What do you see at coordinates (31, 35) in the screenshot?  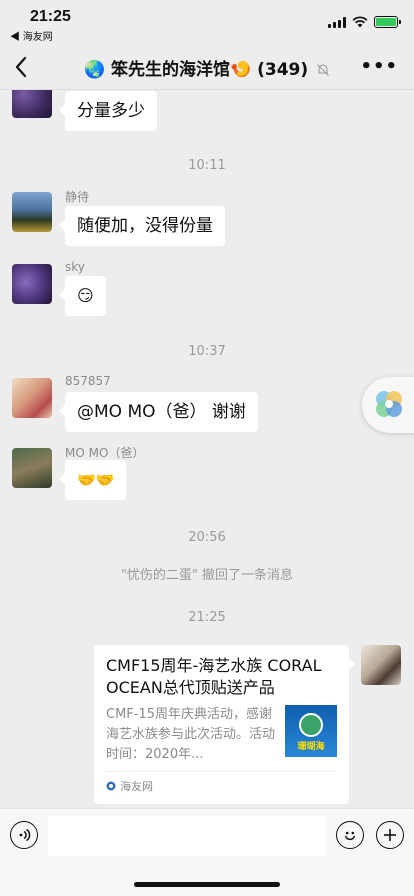 I see `back-to-app-link: ◀ 海友网` at bounding box center [31, 35].